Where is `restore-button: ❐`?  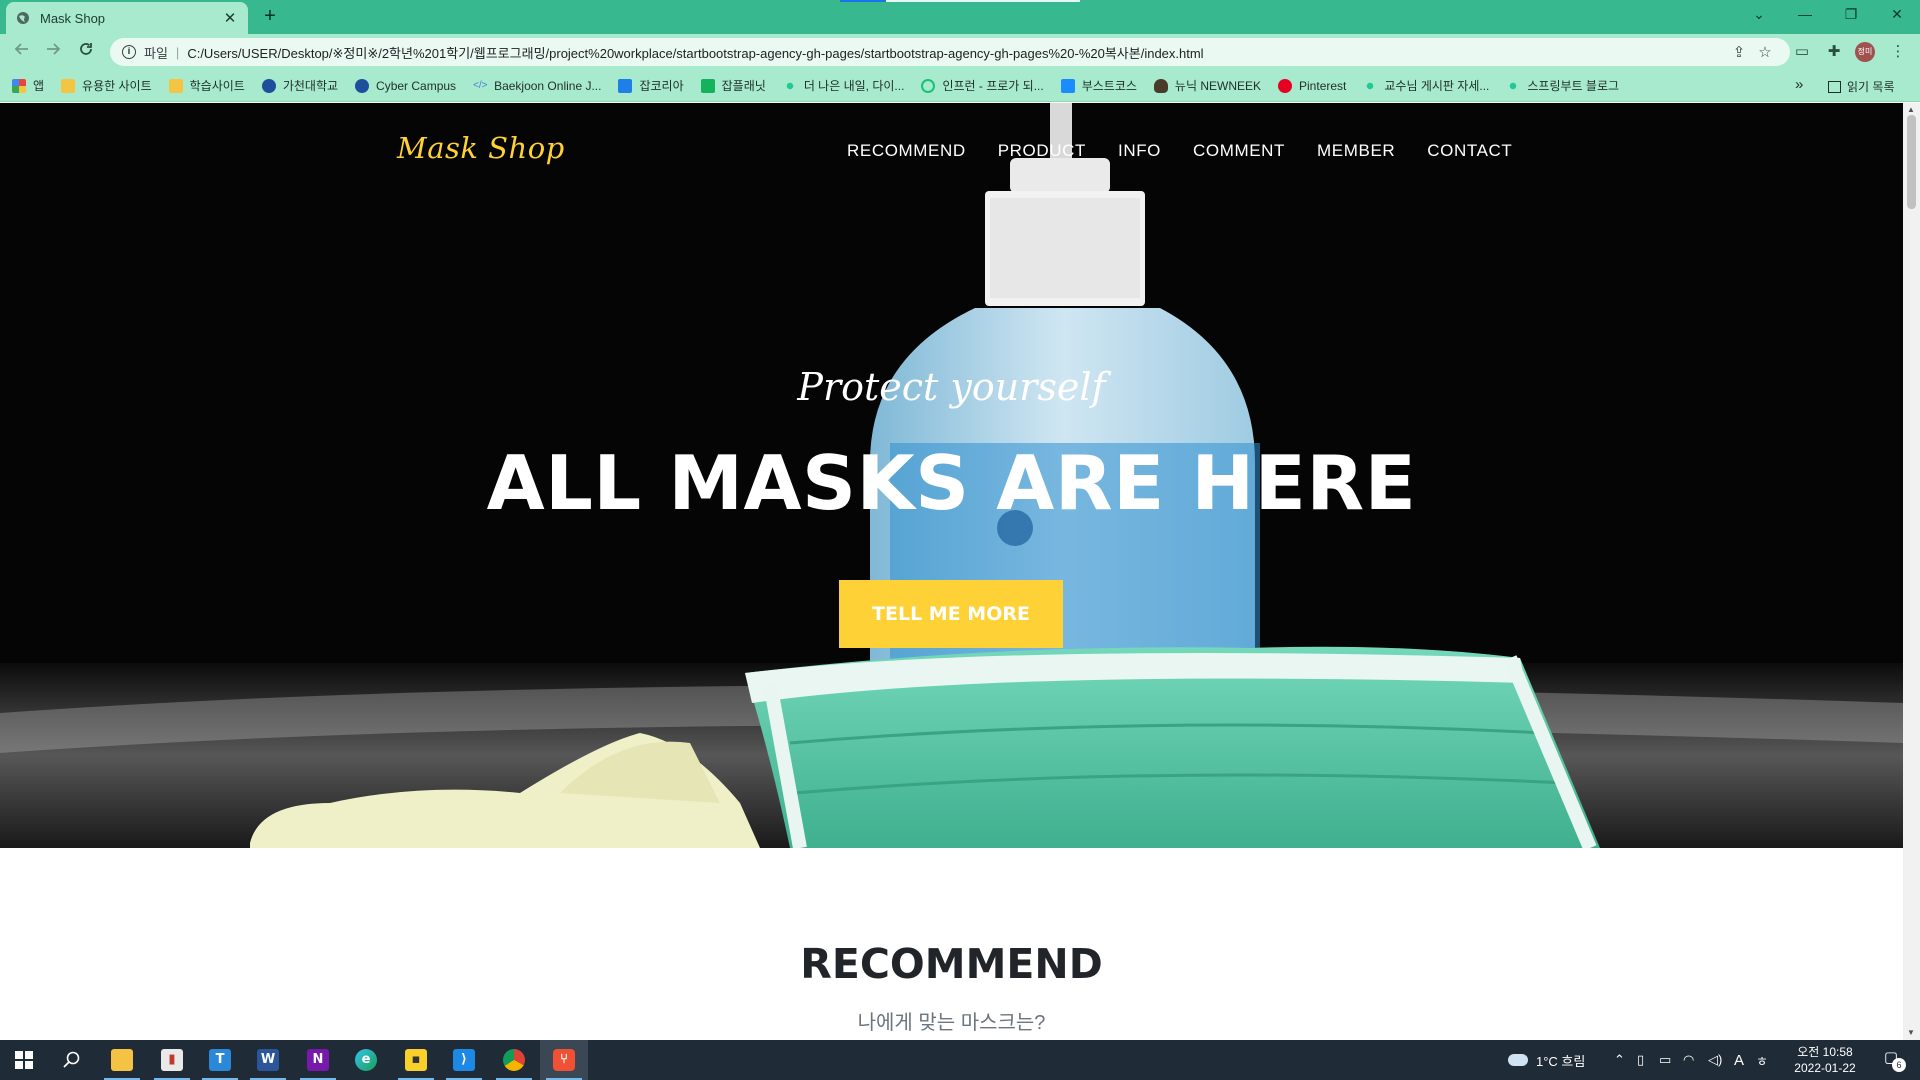 restore-button: ❐ is located at coordinates (1851, 15).